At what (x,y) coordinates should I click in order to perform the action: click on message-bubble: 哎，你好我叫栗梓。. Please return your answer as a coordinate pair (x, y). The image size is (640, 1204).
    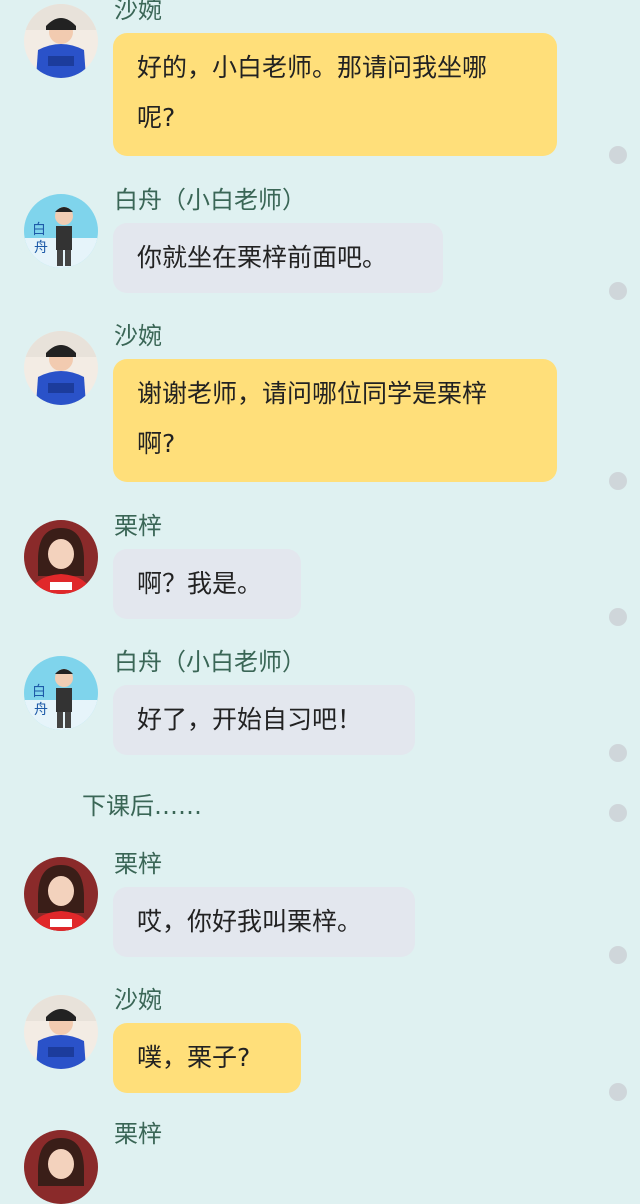
    Looking at the image, I should click on (264, 922).